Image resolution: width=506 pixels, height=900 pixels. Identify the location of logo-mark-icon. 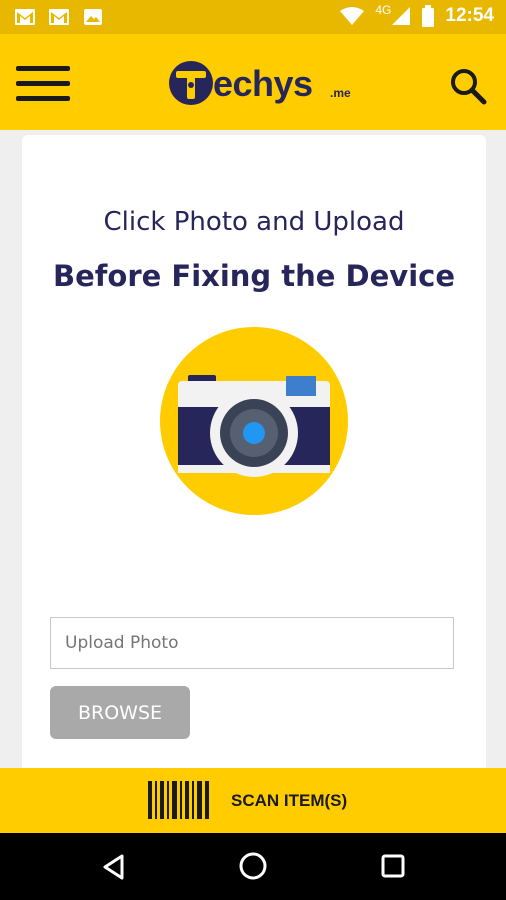
(191, 83).